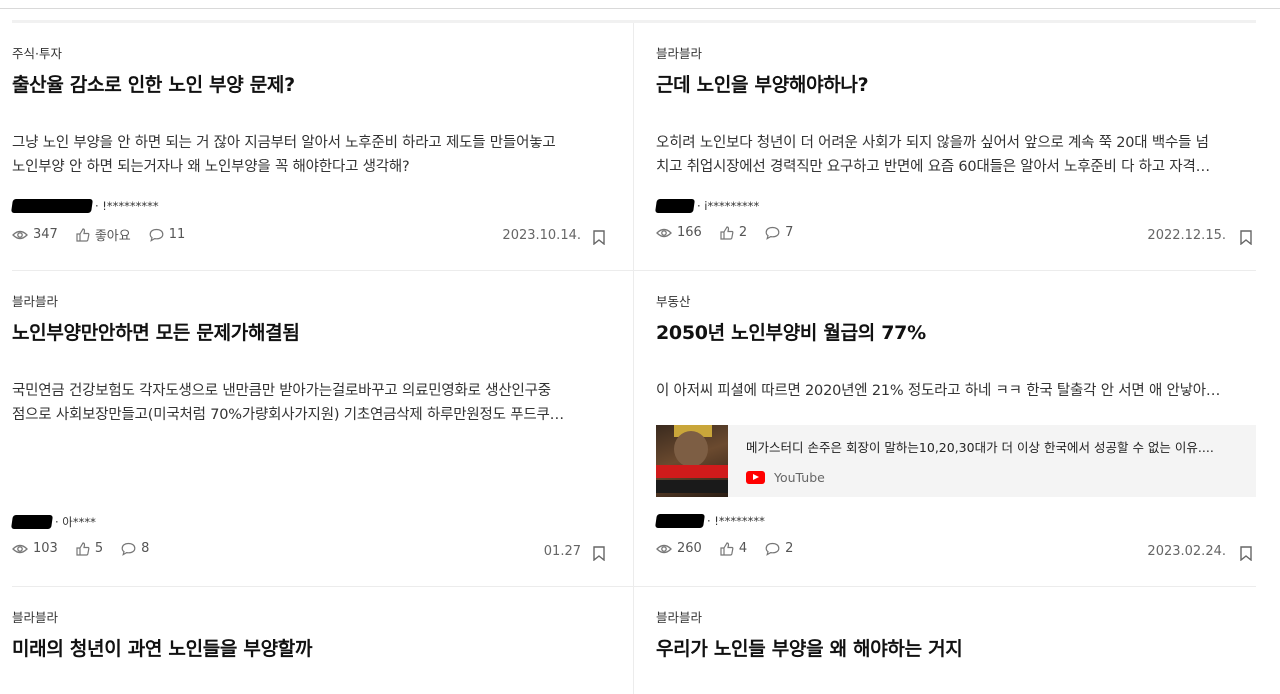  Describe the element at coordinates (153, 83) in the screenshot. I see `post-title: 출산율 감소로 인한 노인 부양 문제?` at that location.